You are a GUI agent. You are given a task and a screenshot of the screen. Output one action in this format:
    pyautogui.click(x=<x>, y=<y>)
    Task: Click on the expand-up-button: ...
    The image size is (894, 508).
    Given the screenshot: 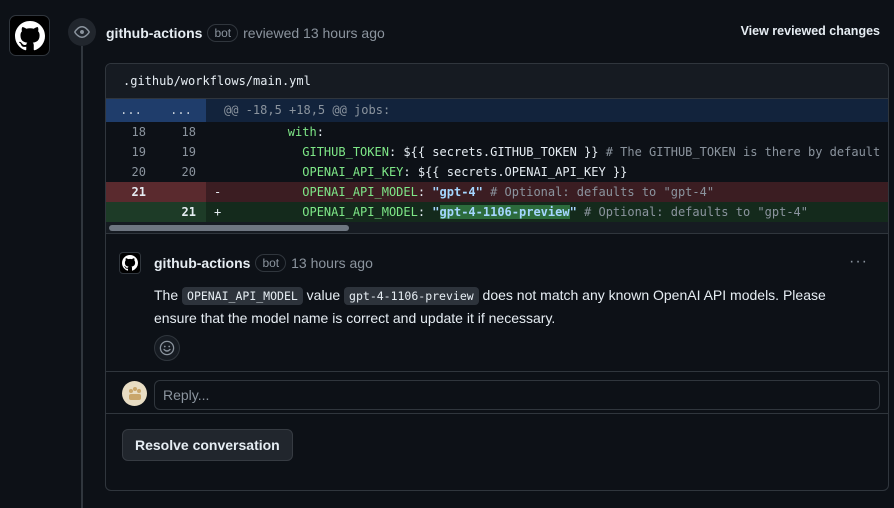 What is the action you would take?
    pyautogui.click(x=131, y=110)
    